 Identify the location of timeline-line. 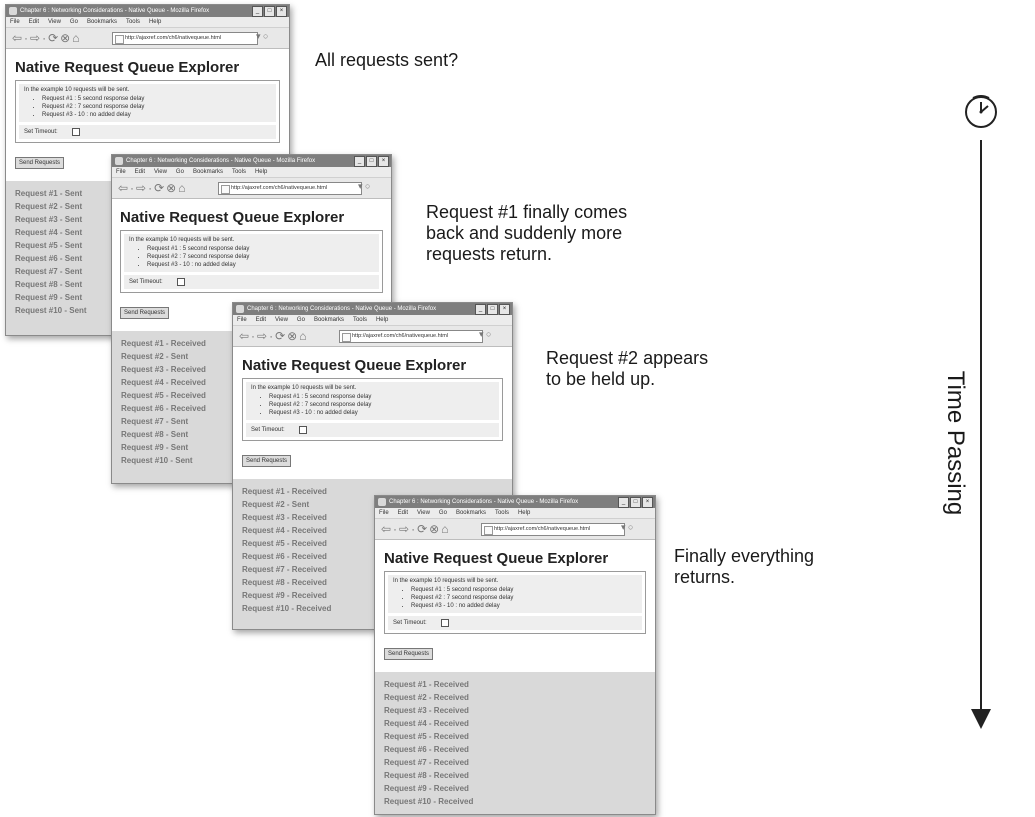
(981, 427).